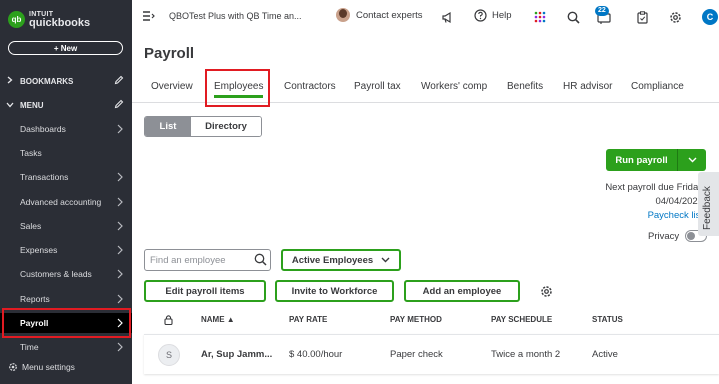  I want to click on column-header-status: STATUS, so click(607, 319).